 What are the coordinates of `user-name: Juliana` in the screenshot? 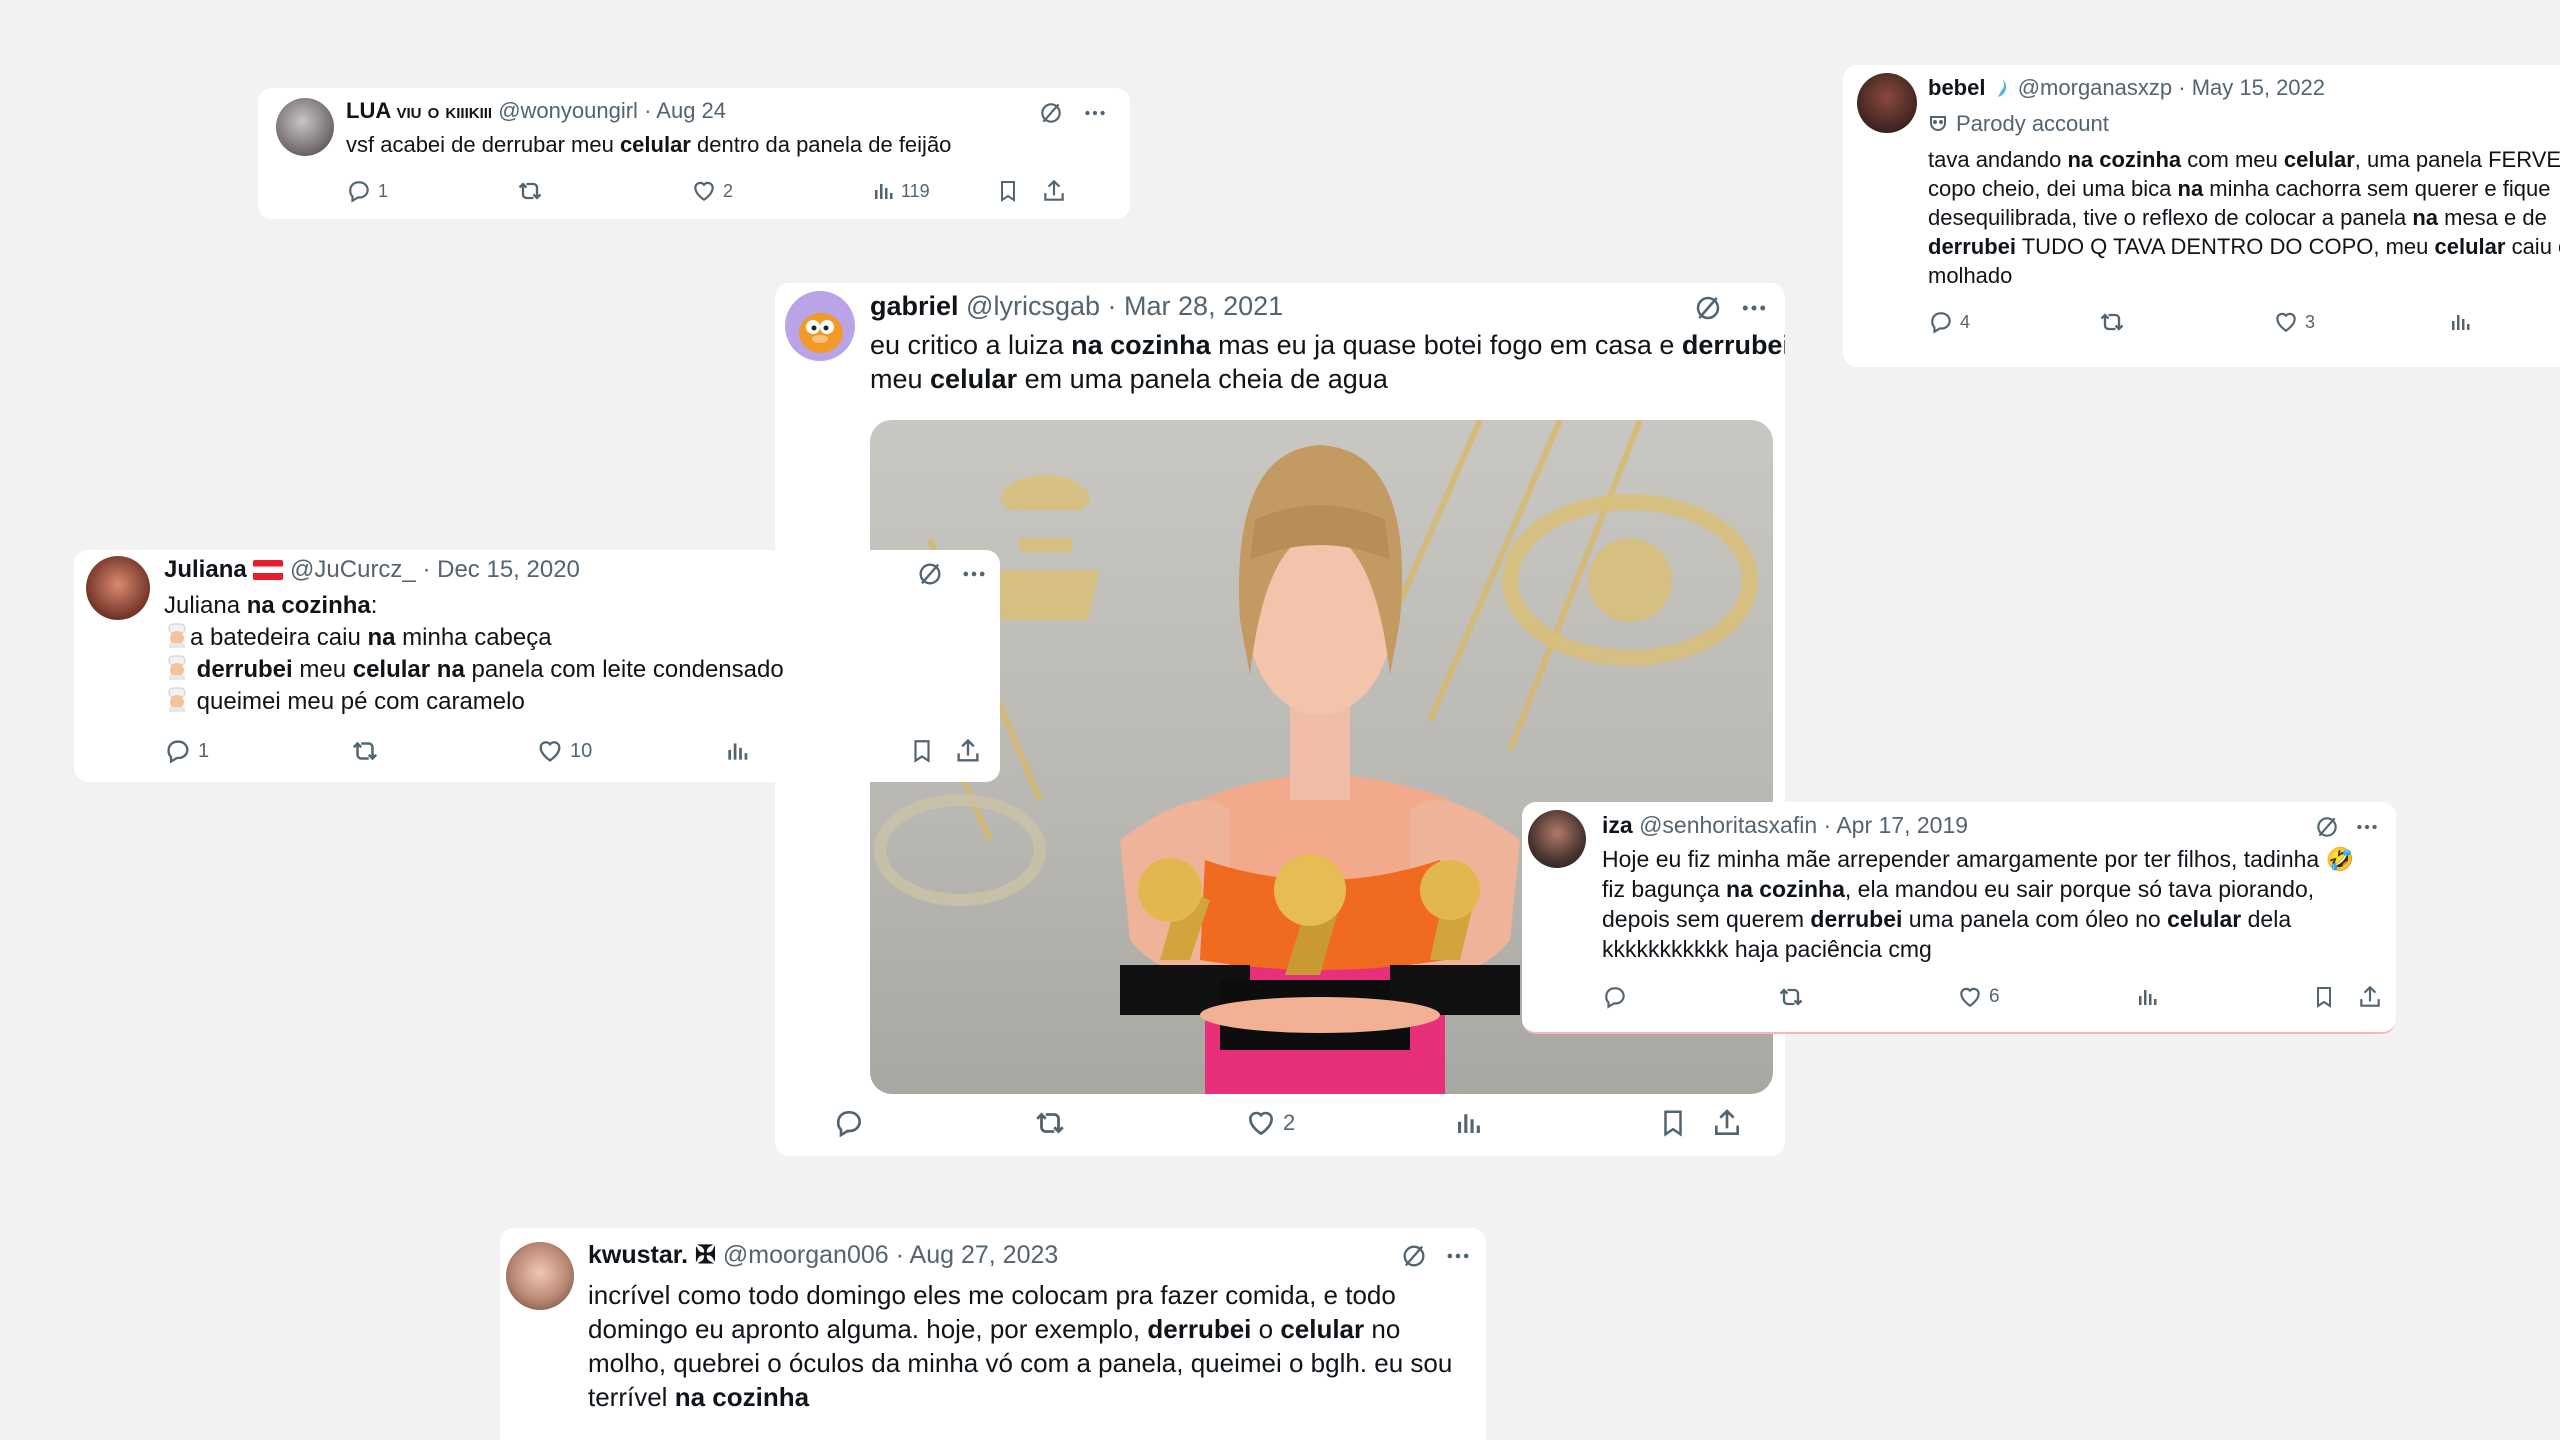 It's located at (205, 569).